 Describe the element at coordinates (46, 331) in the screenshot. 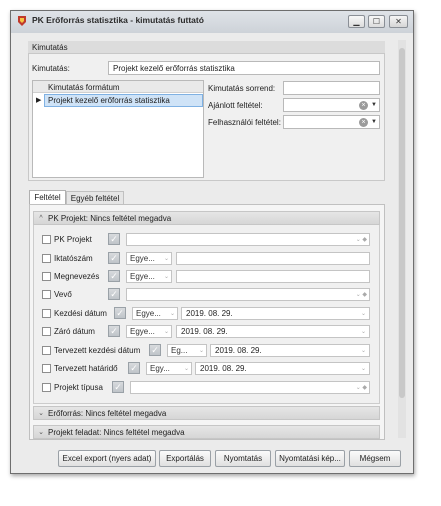

I see `zaro-datum-checkbox` at that location.